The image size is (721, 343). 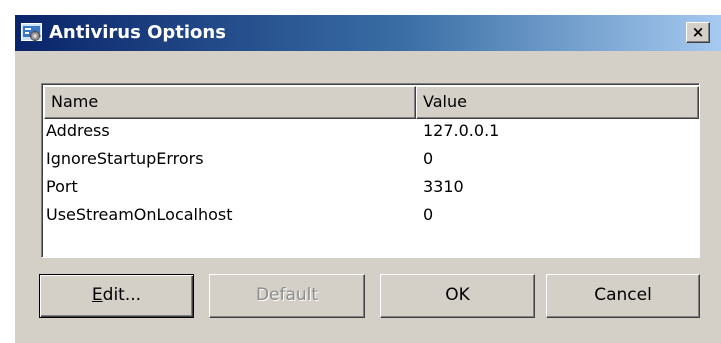 I want to click on column-header-name: Name, so click(x=230, y=102).